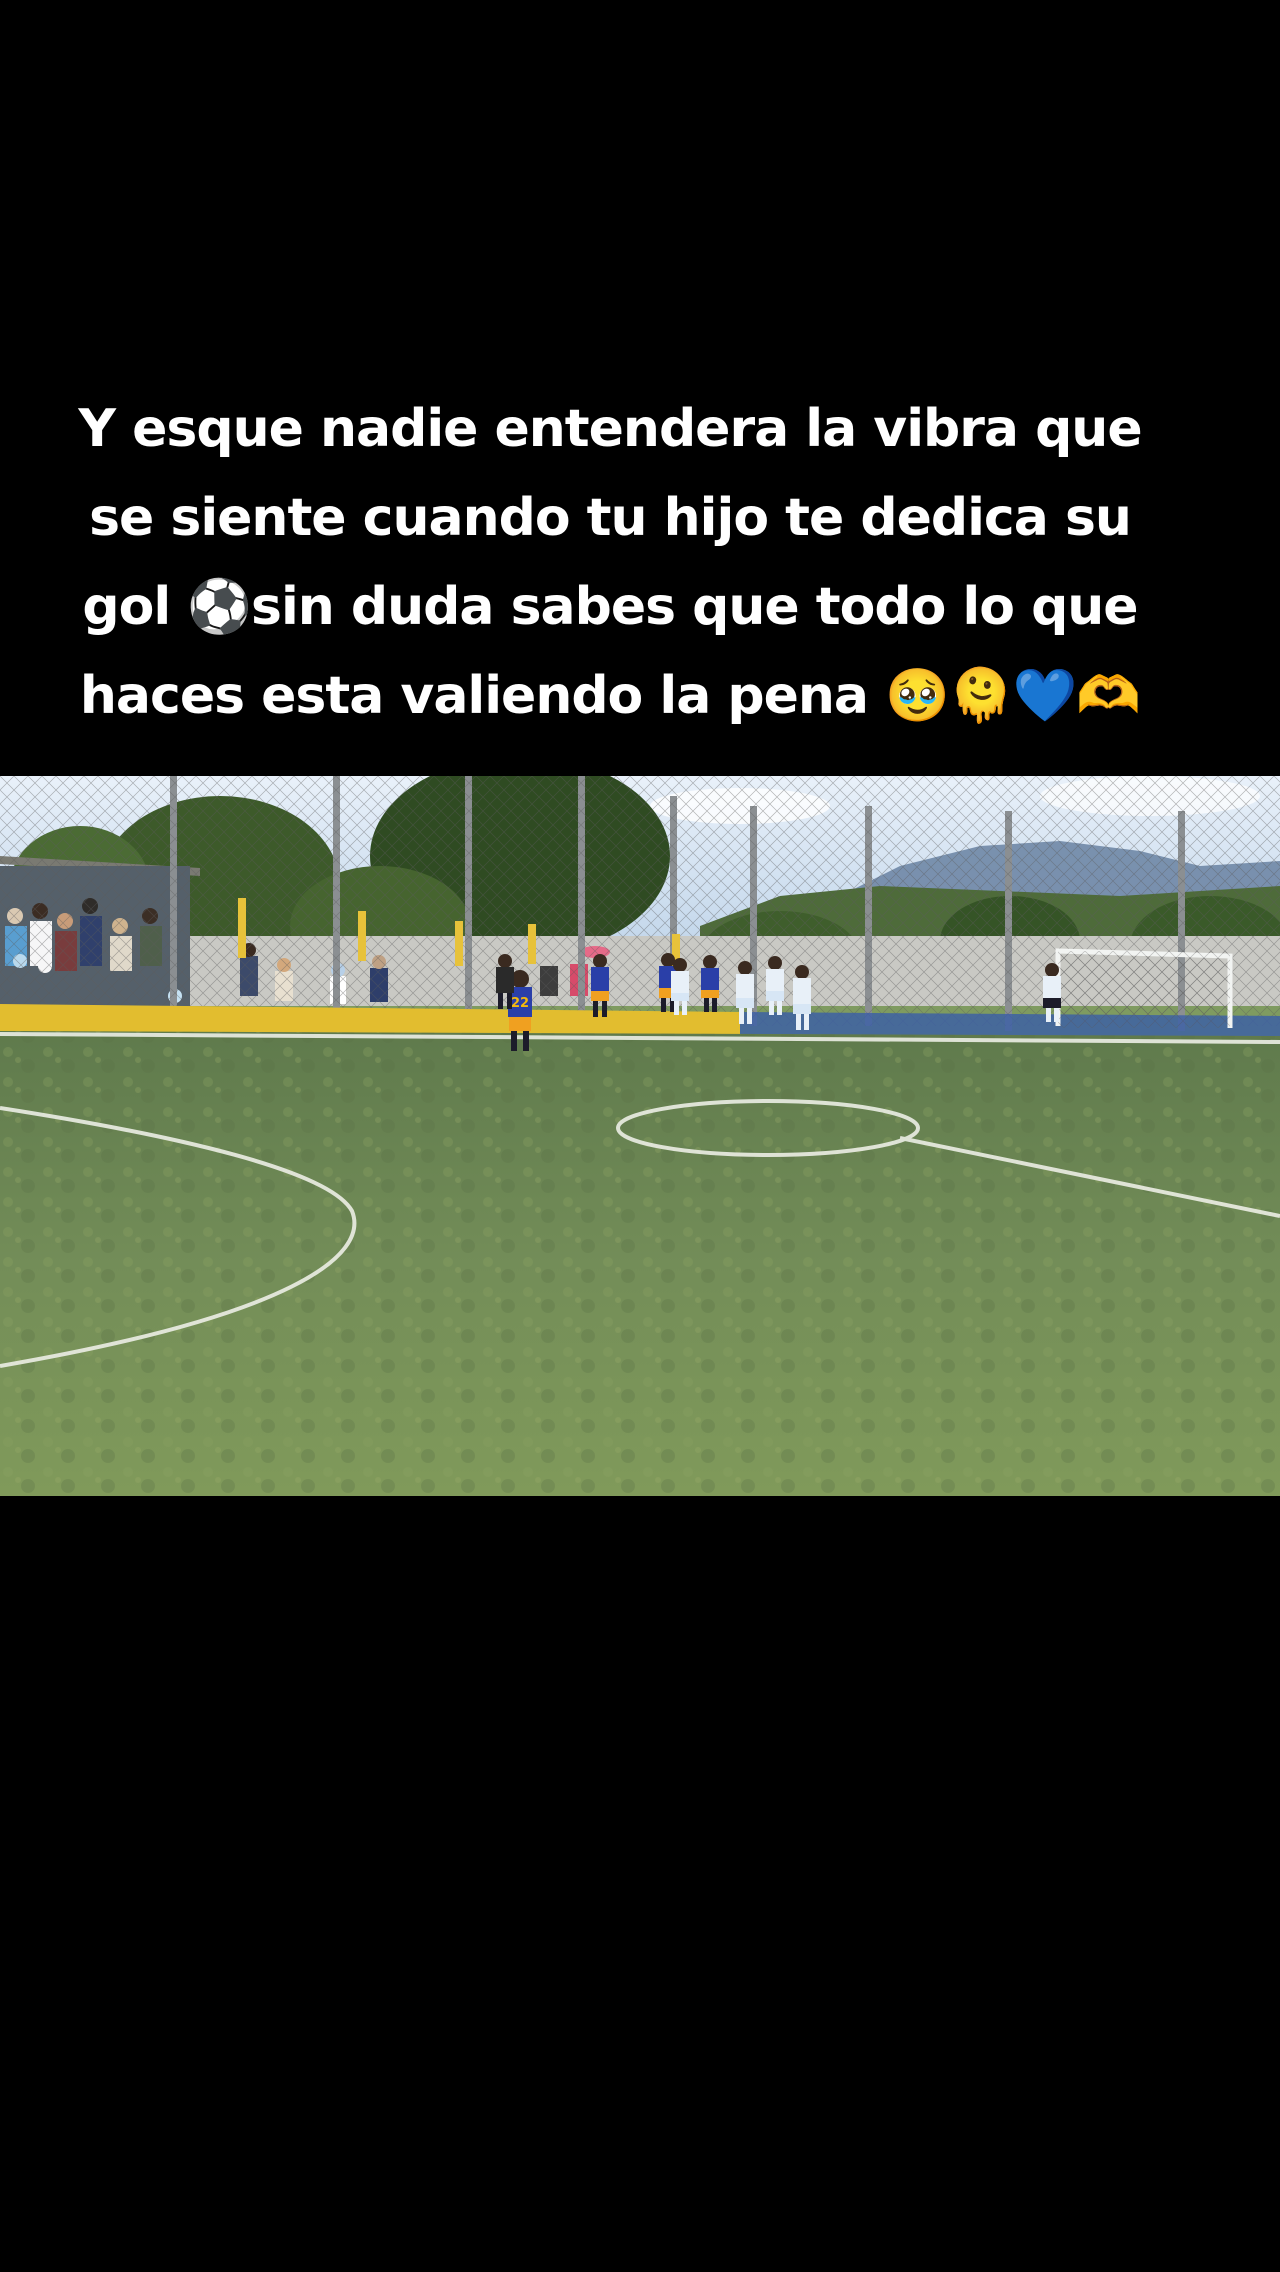  What do you see at coordinates (1144, 989) in the screenshot?
I see `goal-net-mesh` at bounding box center [1144, 989].